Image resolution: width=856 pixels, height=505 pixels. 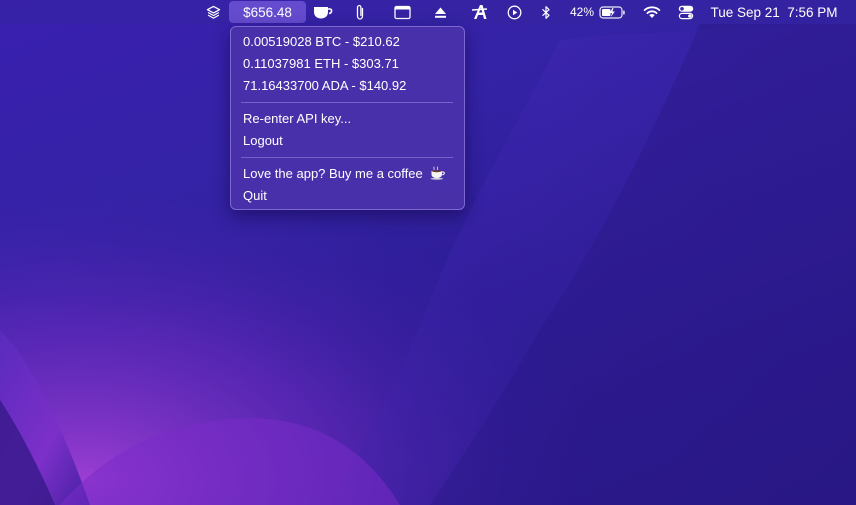 What do you see at coordinates (546, 12) in the screenshot?
I see `bluetooth-icon` at bounding box center [546, 12].